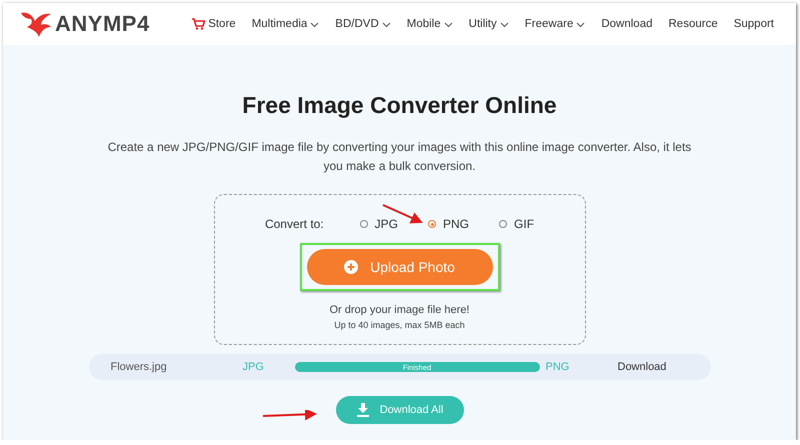  Describe the element at coordinates (399, 157) in the screenshot. I see `description: Create a new JPG/PNG/GIF image file by converting your images with this online image converter. Also, it lets you make a bulk conversion.` at that location.